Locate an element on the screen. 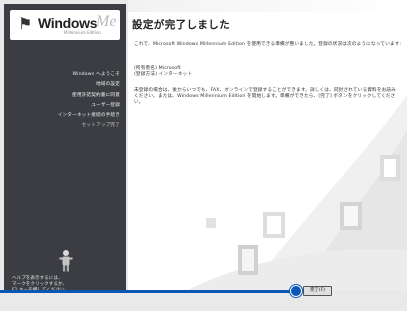  finish-button: 完了(F) is located at coordinates (317, 291).